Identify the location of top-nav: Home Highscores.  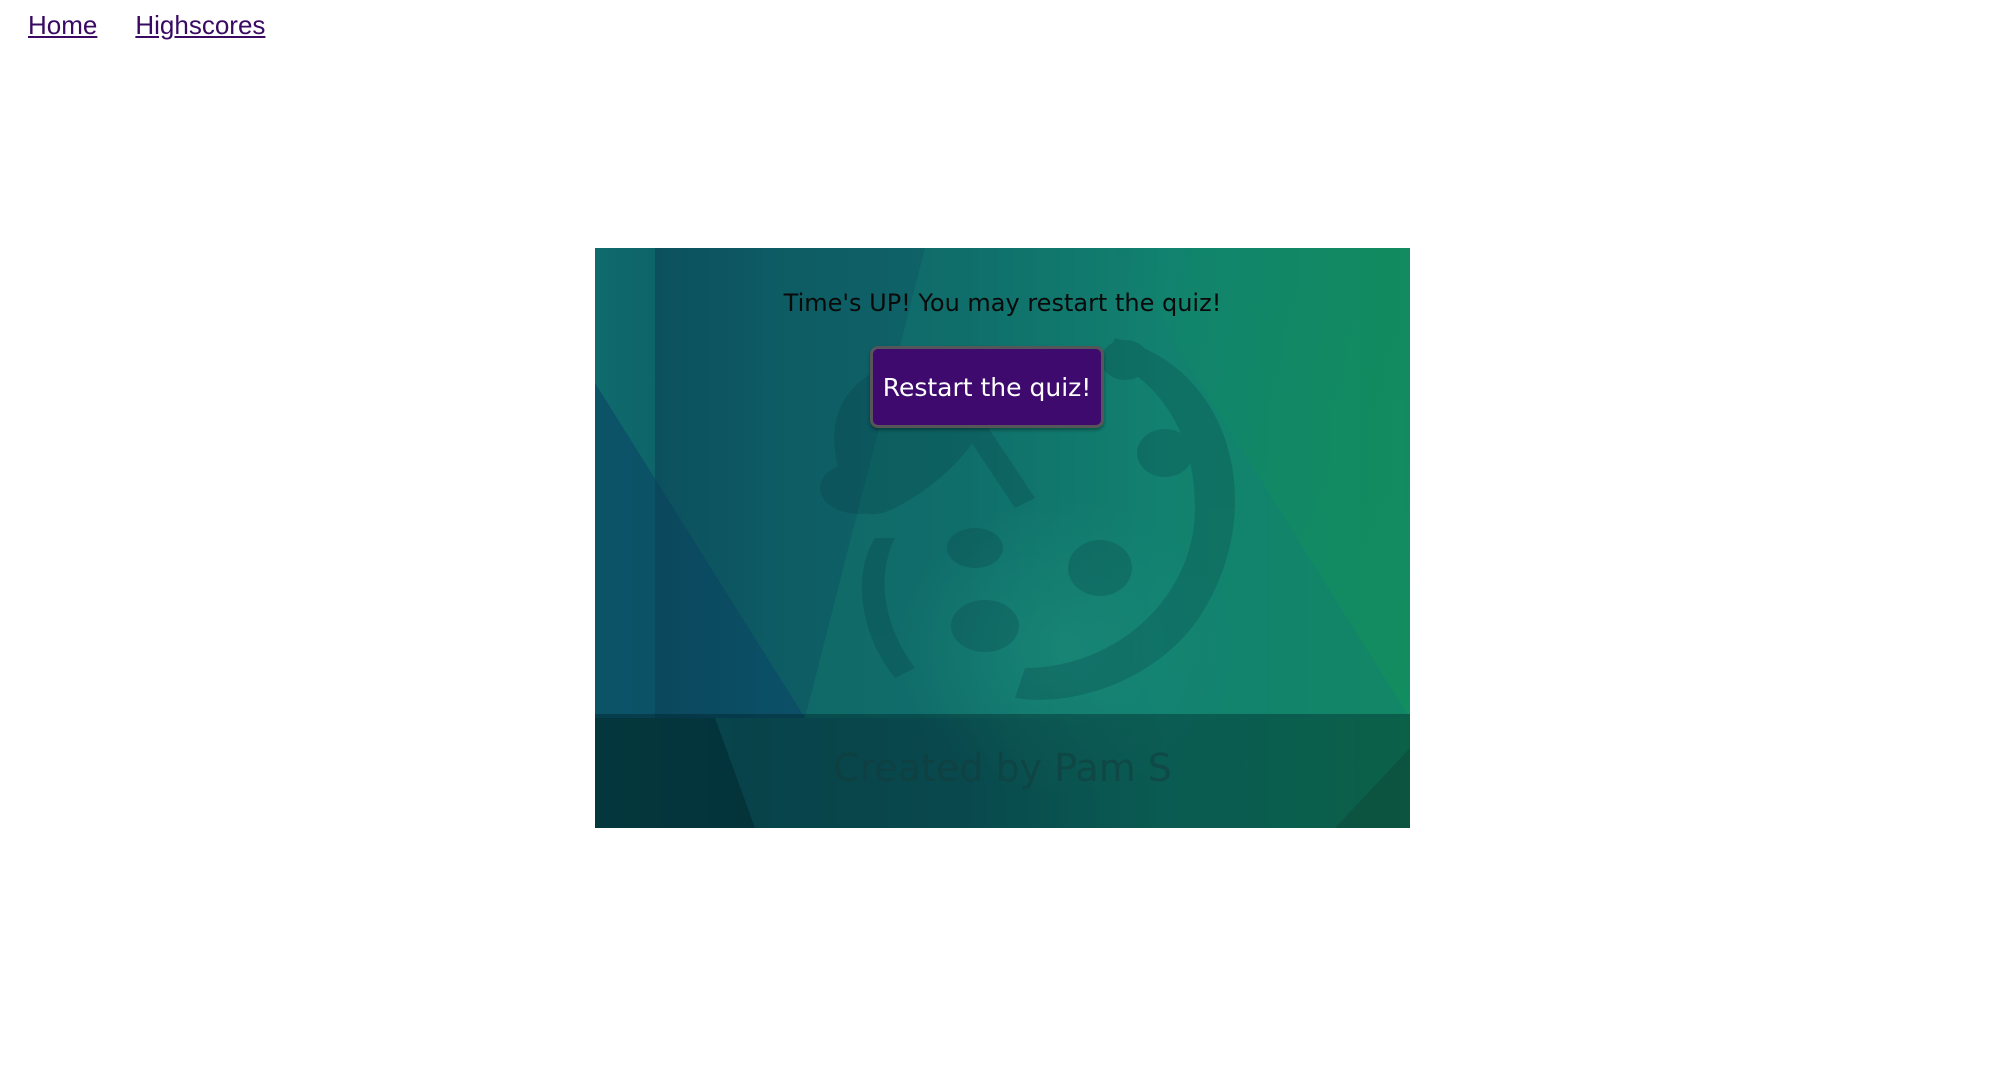
(146, 25).